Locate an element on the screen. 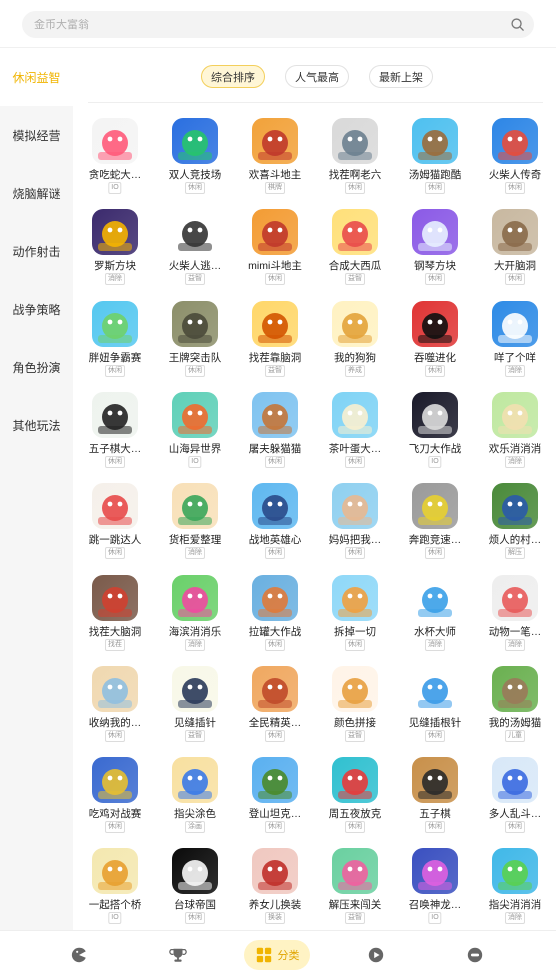  search-box is located at coordinates (278, 24).